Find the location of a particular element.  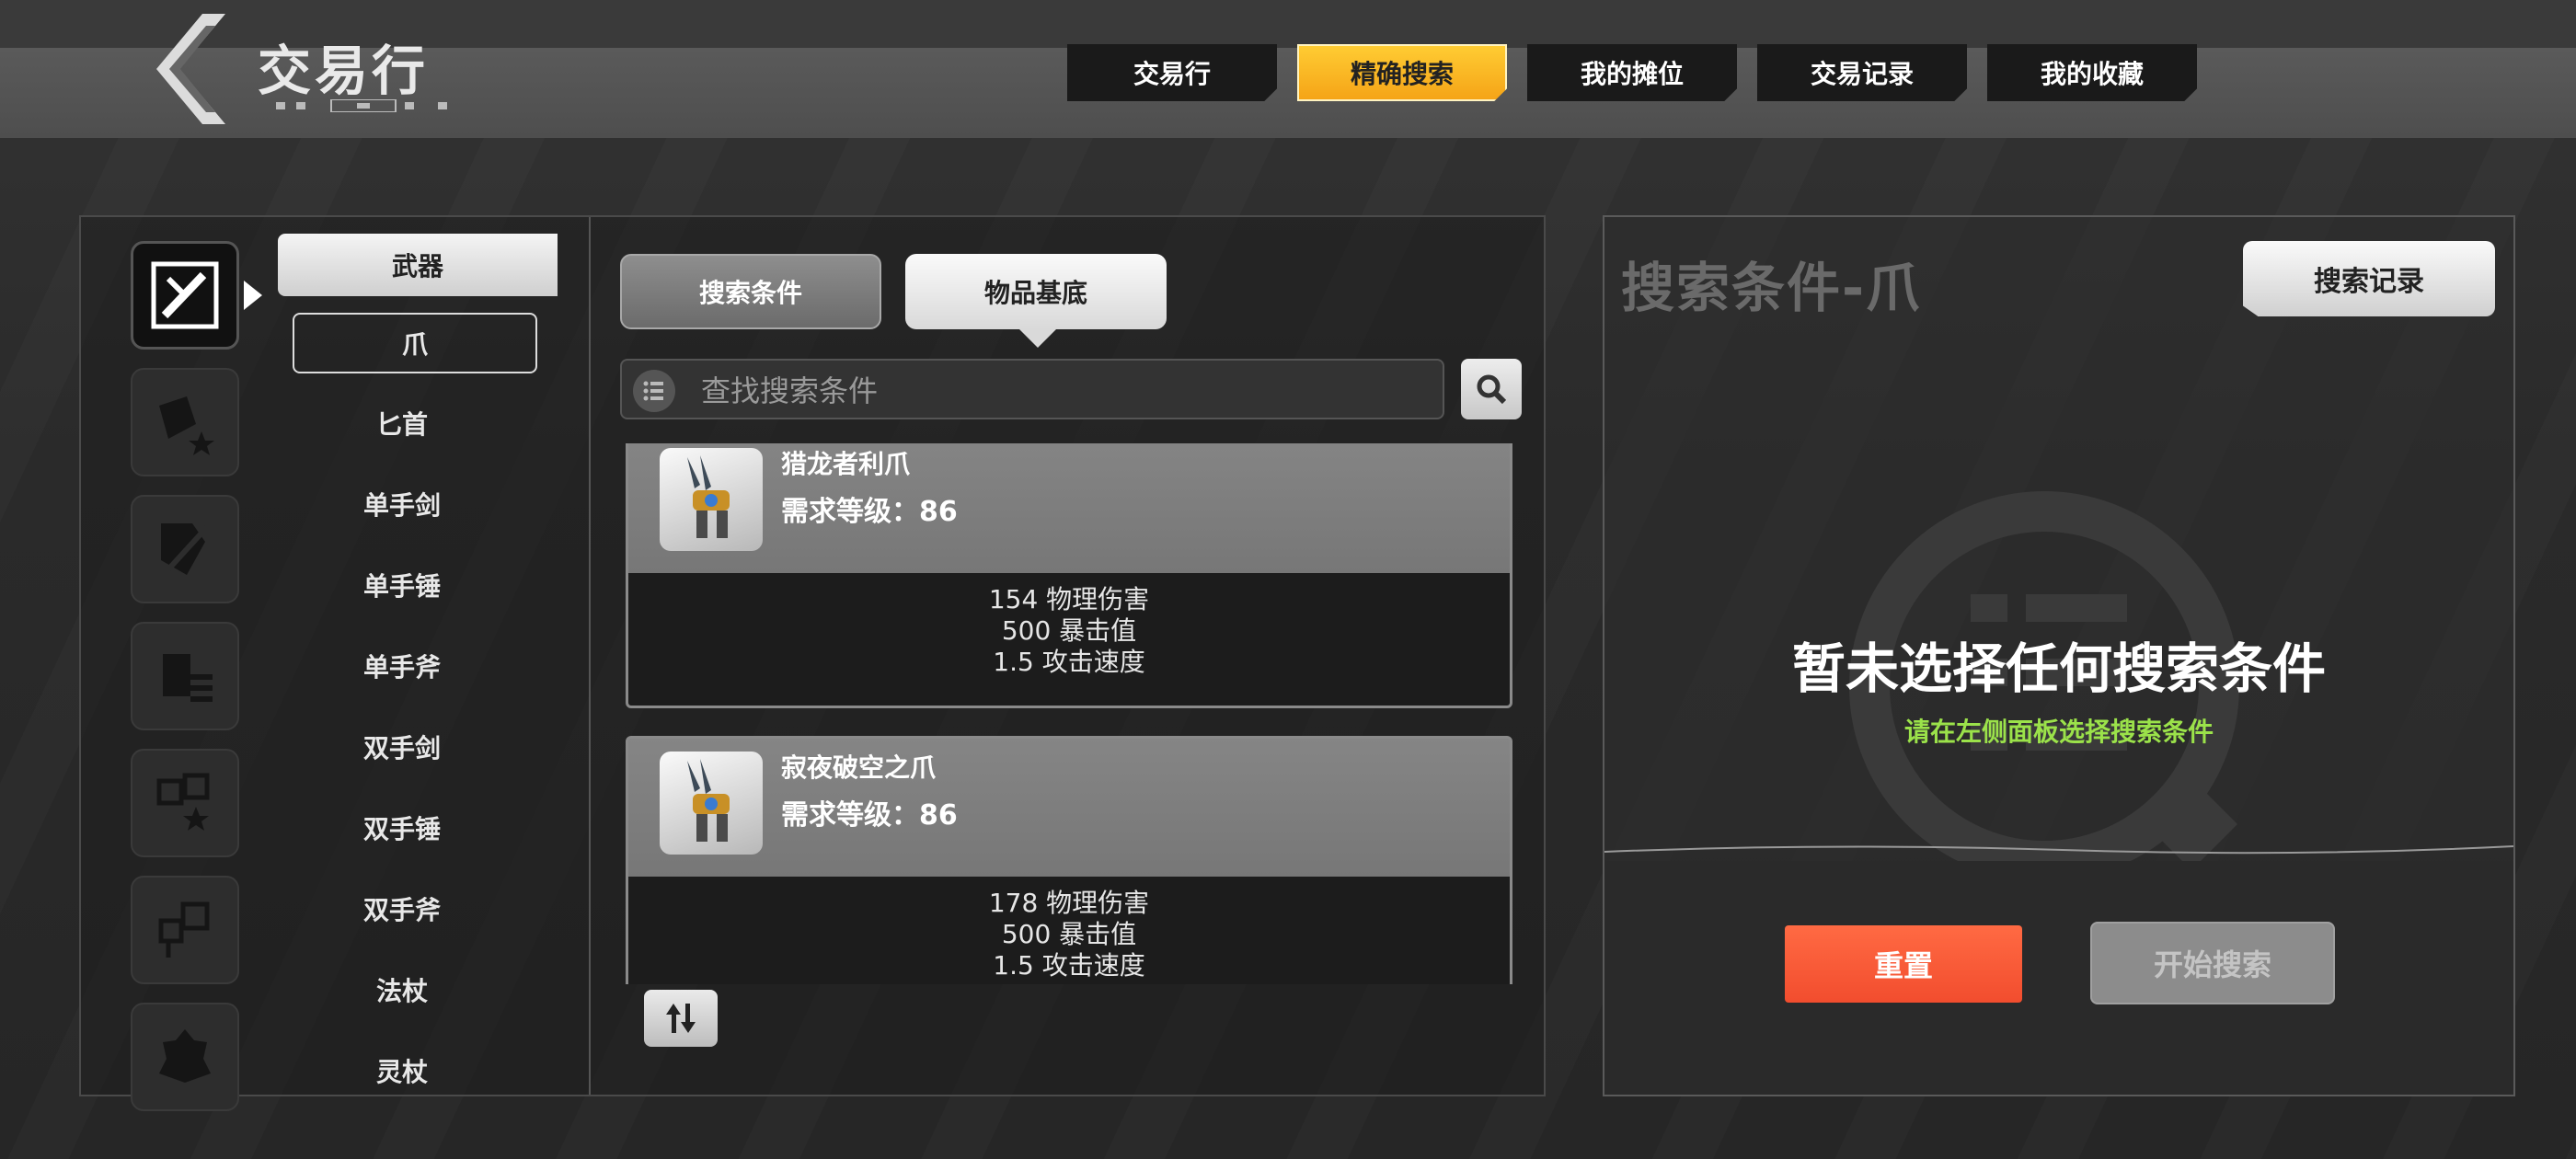

item-stat: 178 物理伤害 is located at coordinates (1069, 903).